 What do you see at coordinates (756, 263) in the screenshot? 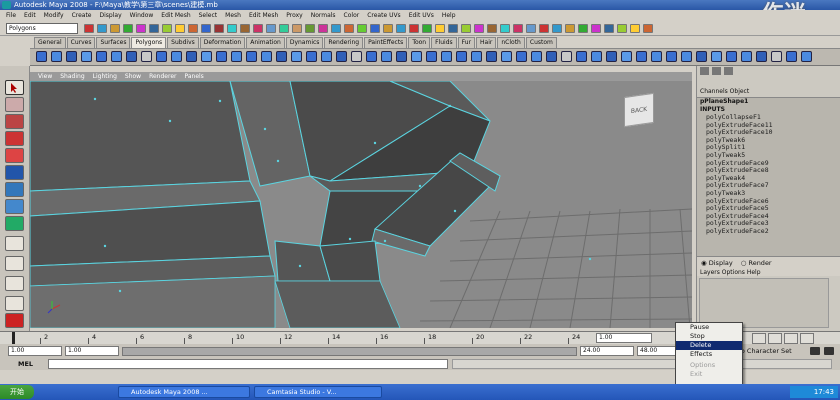
I see `render-radio: ○ Render` at bounding box center [756, 263].